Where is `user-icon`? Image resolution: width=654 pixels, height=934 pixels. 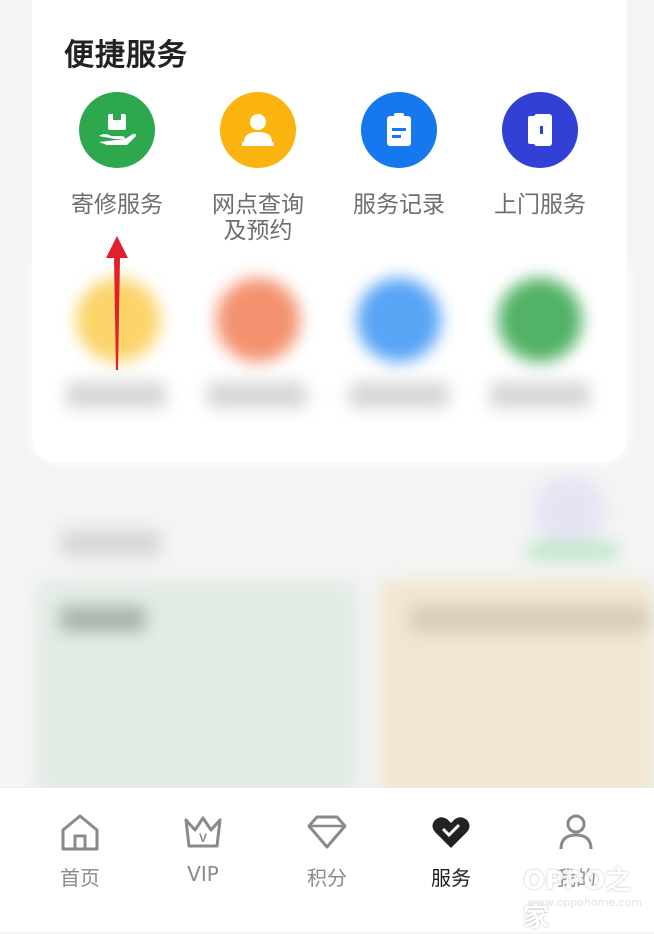 user-icon is located at coordinates (576, 832).